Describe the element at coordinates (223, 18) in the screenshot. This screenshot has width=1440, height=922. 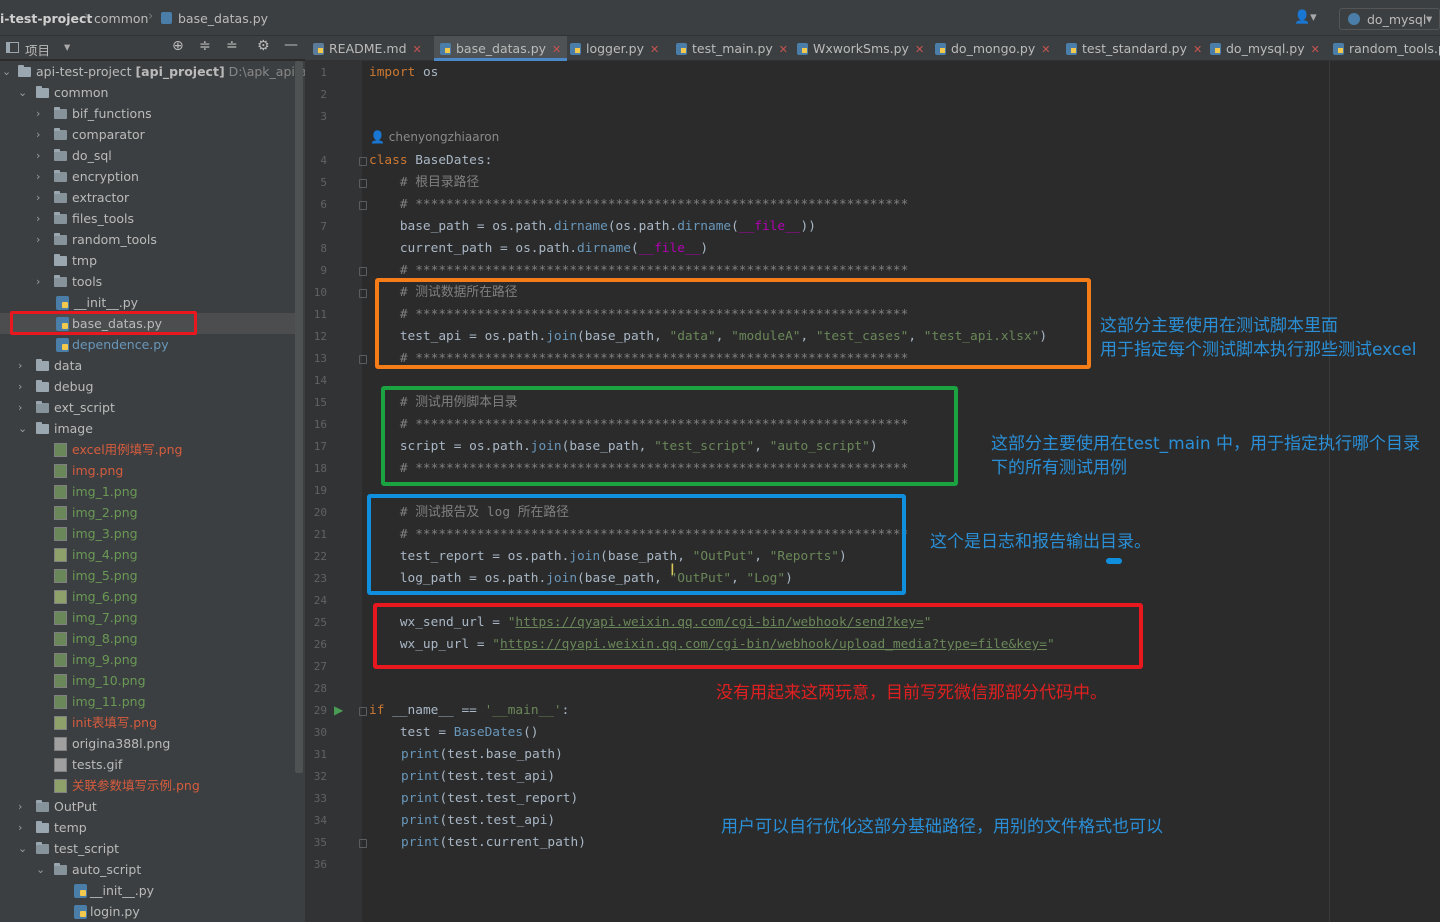
I see `breadcrumb-file: base_datas.py` at that location.